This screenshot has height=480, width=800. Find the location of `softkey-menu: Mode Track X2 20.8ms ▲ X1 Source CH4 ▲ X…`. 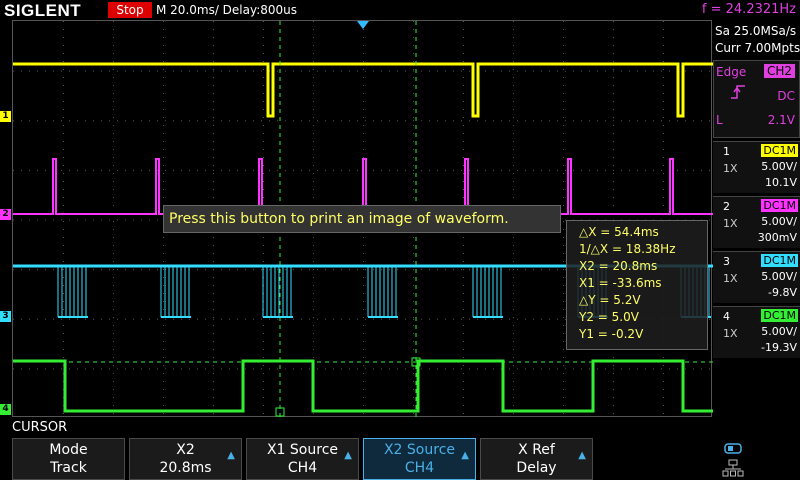

softkey-menu: Mode Track X2 20.8ms ▲ X1 Source CH4 ▲ X… is located at coordinates (362, 459).